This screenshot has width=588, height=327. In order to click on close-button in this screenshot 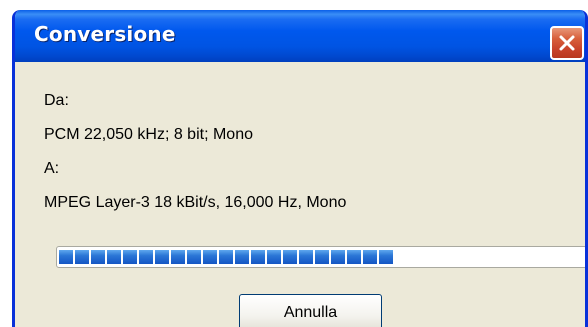, I will do `click(567, 43)`.